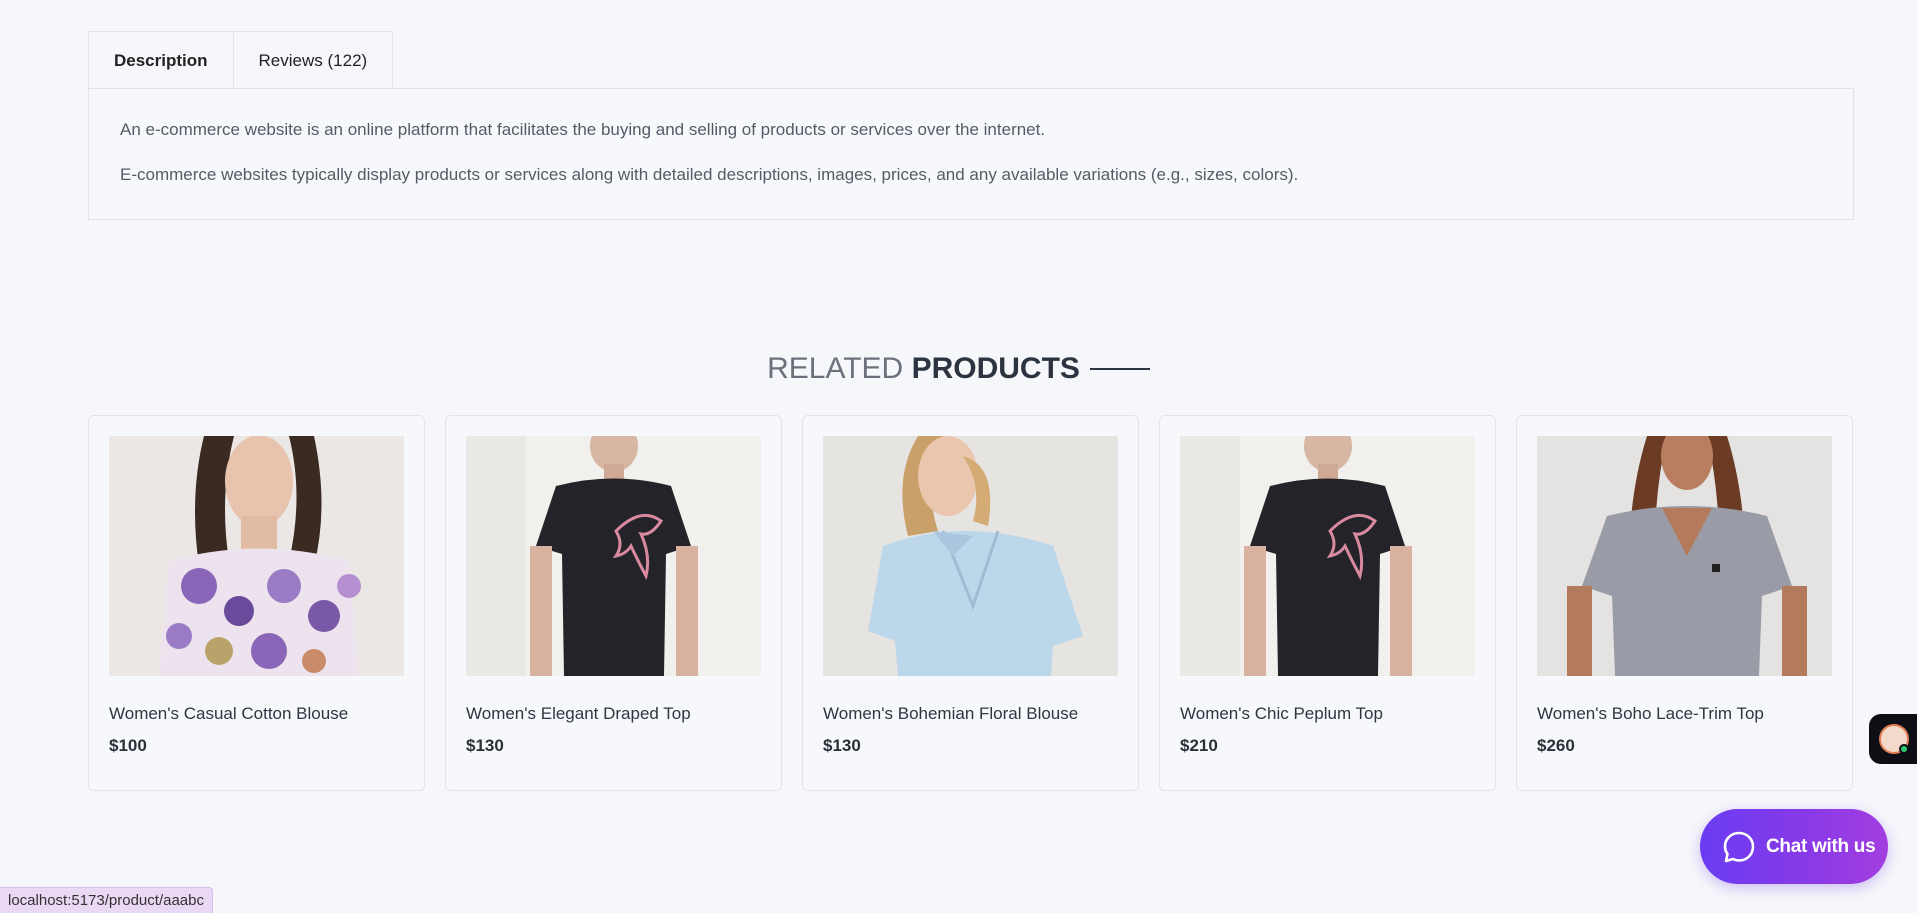 Image resolution: width=1917 pixels, height=913 pixels. I want to click on product-tabs: Description Reviews (122), so click(241, 60).